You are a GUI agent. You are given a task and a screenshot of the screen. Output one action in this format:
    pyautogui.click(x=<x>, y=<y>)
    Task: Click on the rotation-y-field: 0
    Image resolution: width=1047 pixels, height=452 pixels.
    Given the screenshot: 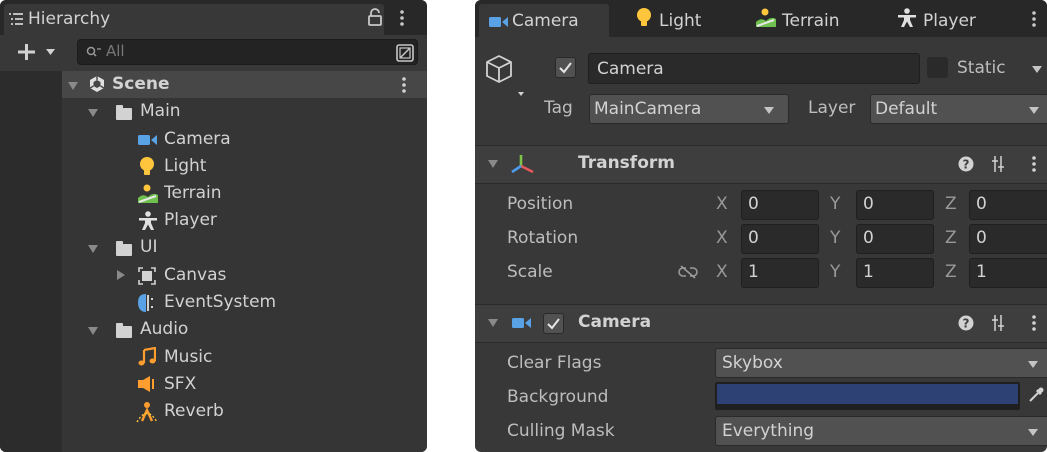 What is the action you would take?
    pyautogui.click(x=895, y=239)
    